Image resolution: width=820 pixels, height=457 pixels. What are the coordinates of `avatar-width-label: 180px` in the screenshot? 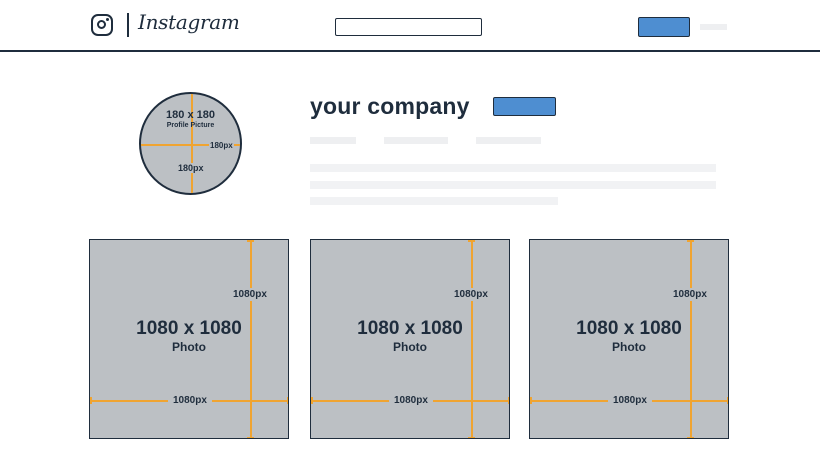 It's located at (221, 145).